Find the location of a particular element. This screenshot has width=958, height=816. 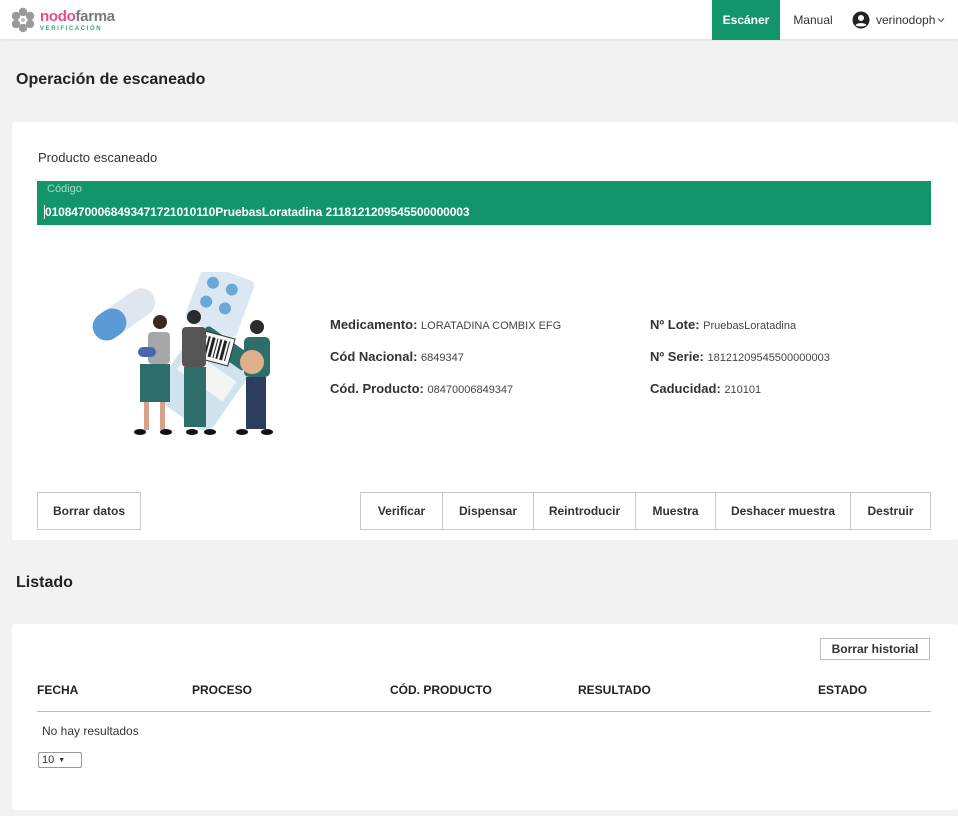

user-account-icon is located at coordinates (861, 20).